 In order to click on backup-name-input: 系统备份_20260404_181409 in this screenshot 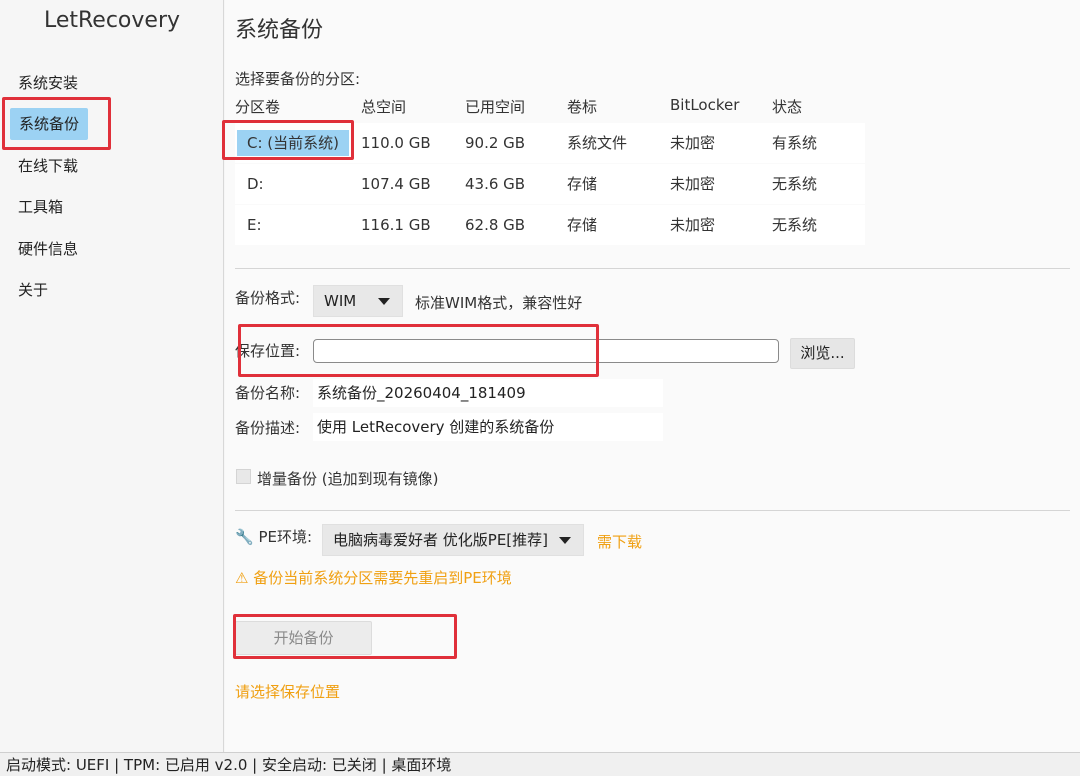, I will do `click(488, 393)`.